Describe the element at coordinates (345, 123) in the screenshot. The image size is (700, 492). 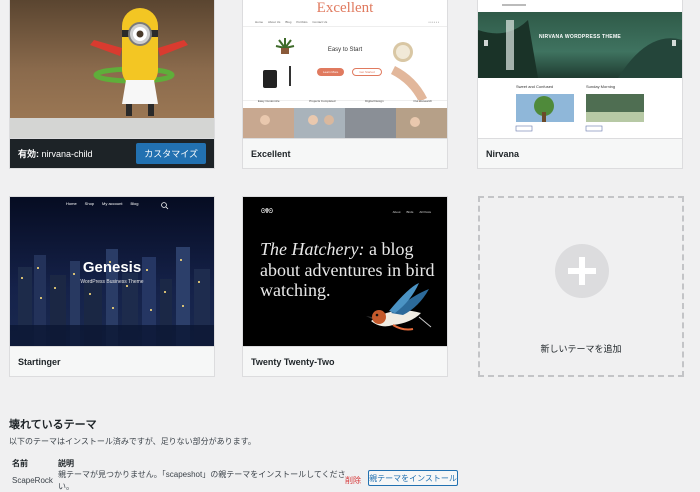
I see `preview-photo-strip` at that location.